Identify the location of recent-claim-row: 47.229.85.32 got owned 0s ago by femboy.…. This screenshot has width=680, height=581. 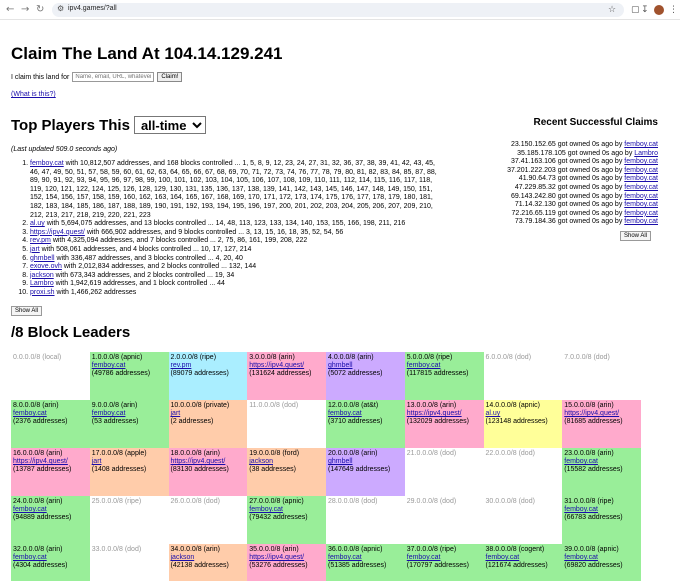
(563, 188).